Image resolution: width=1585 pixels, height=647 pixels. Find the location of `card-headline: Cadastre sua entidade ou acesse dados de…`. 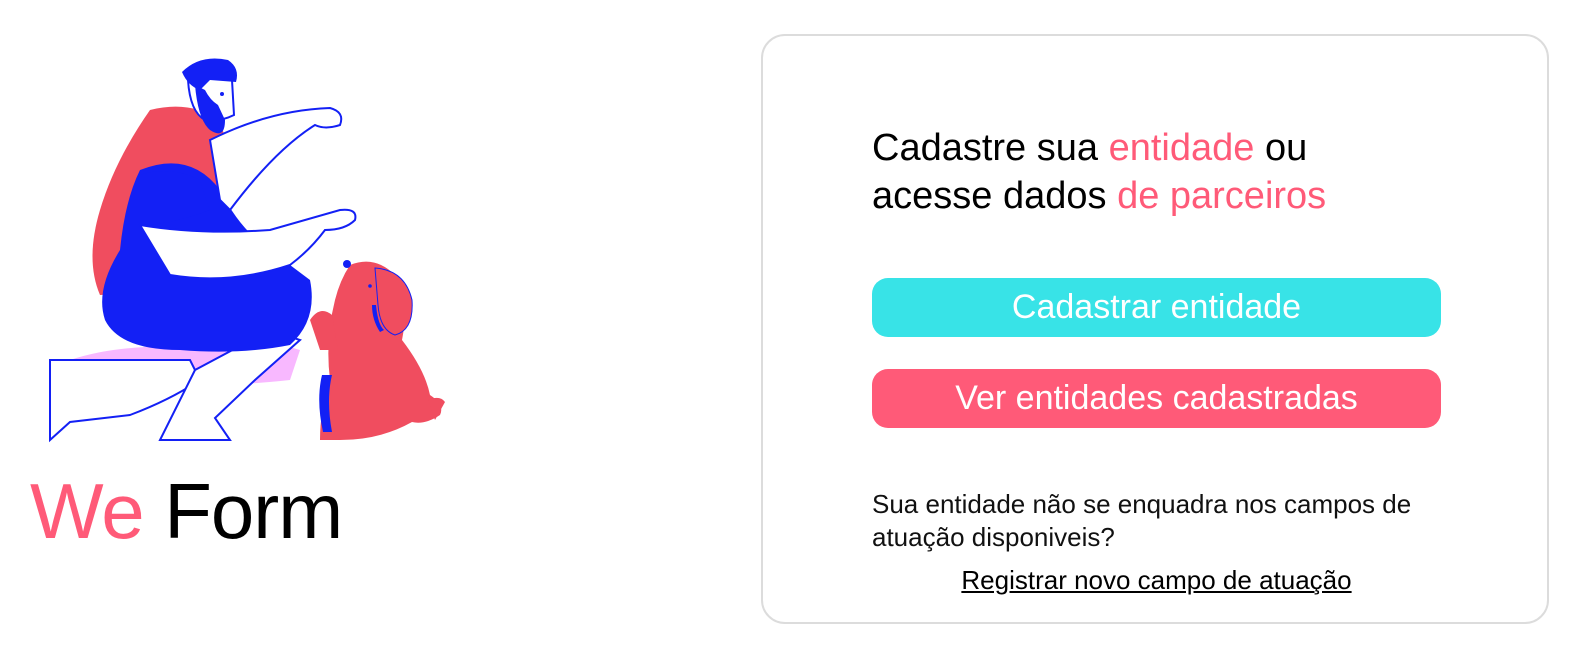

card-headline: Cadastre sua entidade ou acesse dados de… is located at coordinates (1099, 172).